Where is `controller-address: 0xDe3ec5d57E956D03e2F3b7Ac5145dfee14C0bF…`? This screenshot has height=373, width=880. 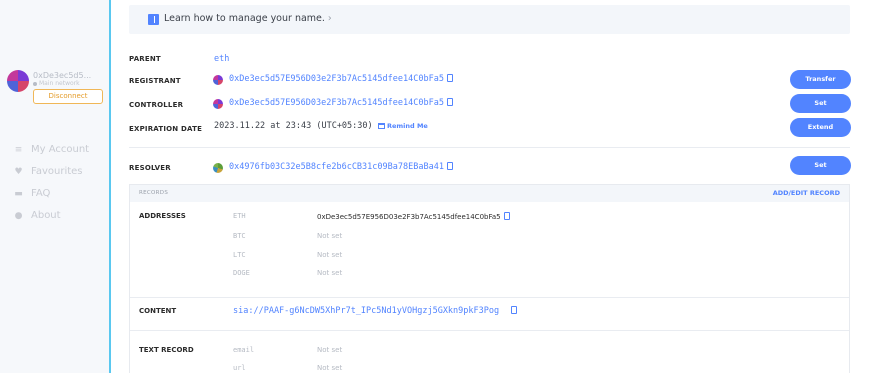
controller-address: 0xDe3ec5d57E956D03e2F3b7Ac5145dfee14C0bF… is located at coordinates (336, 103).